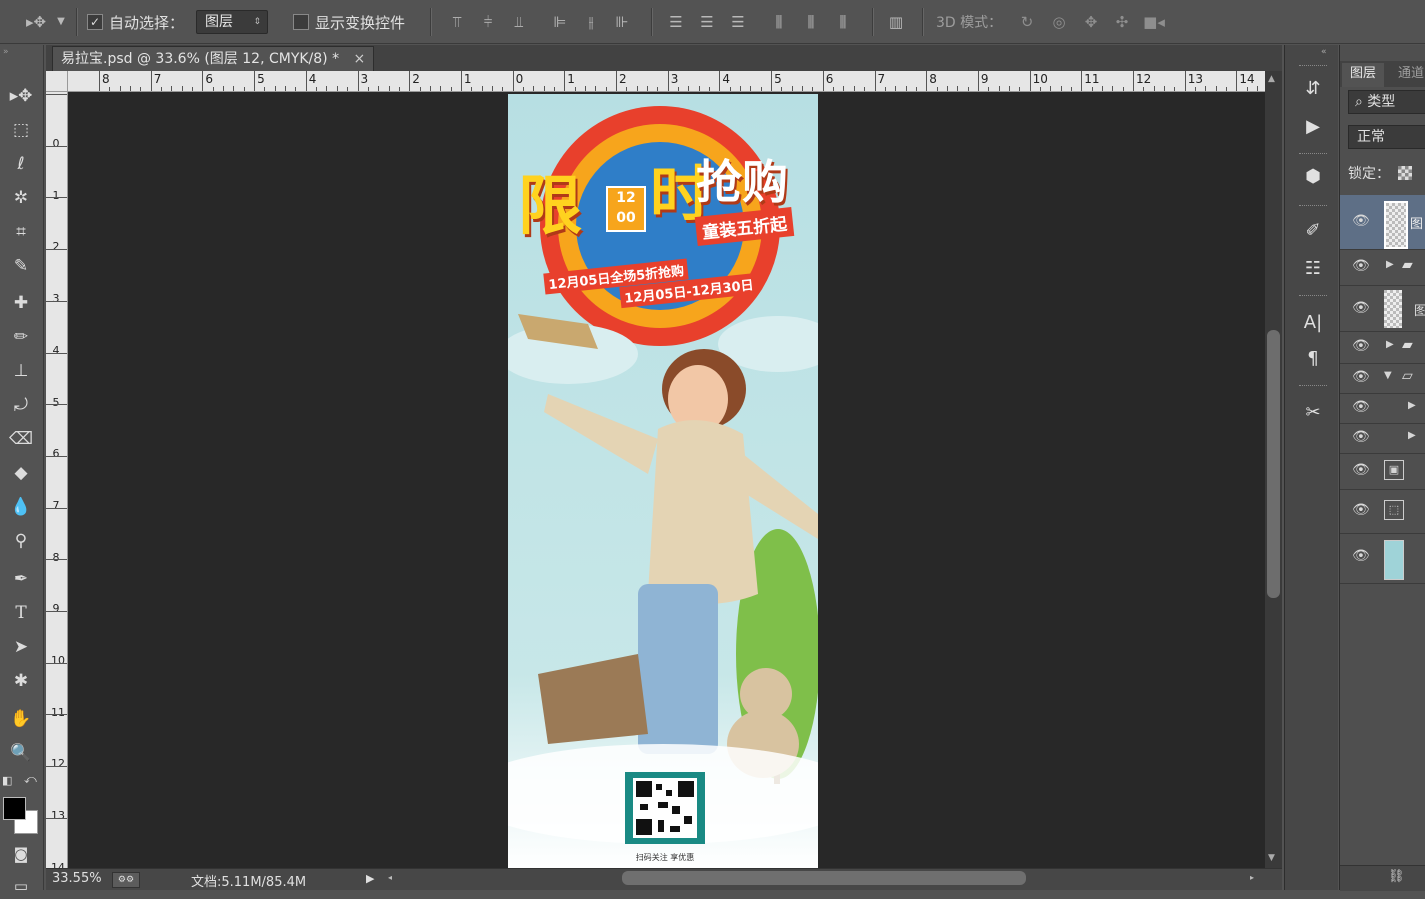 The image size is (1425, 899). I want to click on clone-stamp-tool-icon: ⊥, so click(21, 371).